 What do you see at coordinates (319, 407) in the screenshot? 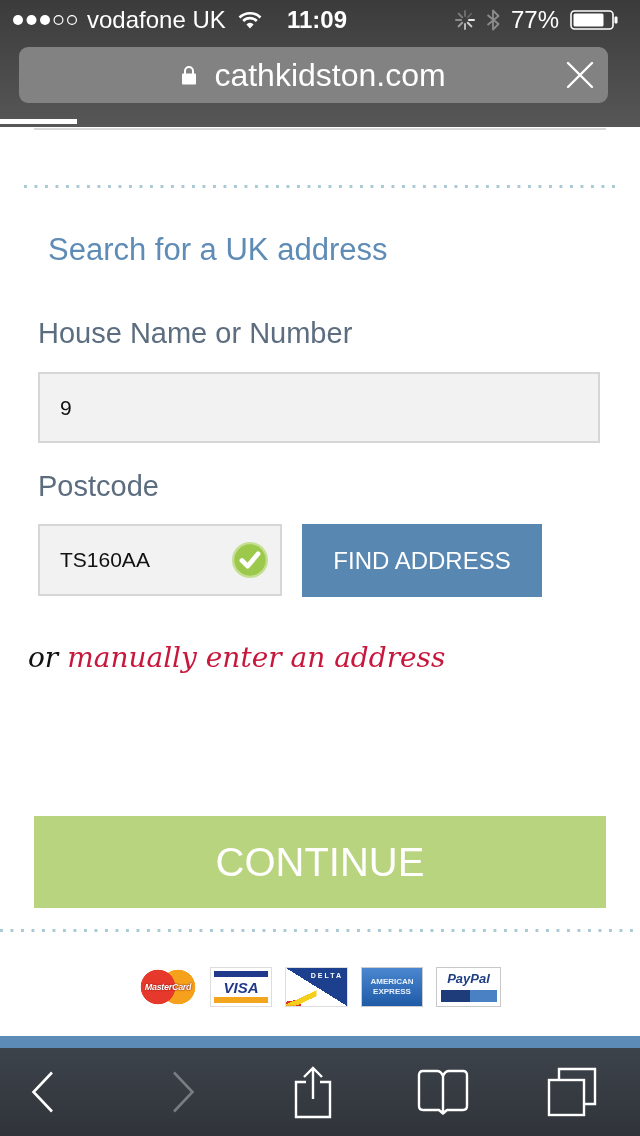
I see `house-number-field: 9` at bounding box center [319, 407].